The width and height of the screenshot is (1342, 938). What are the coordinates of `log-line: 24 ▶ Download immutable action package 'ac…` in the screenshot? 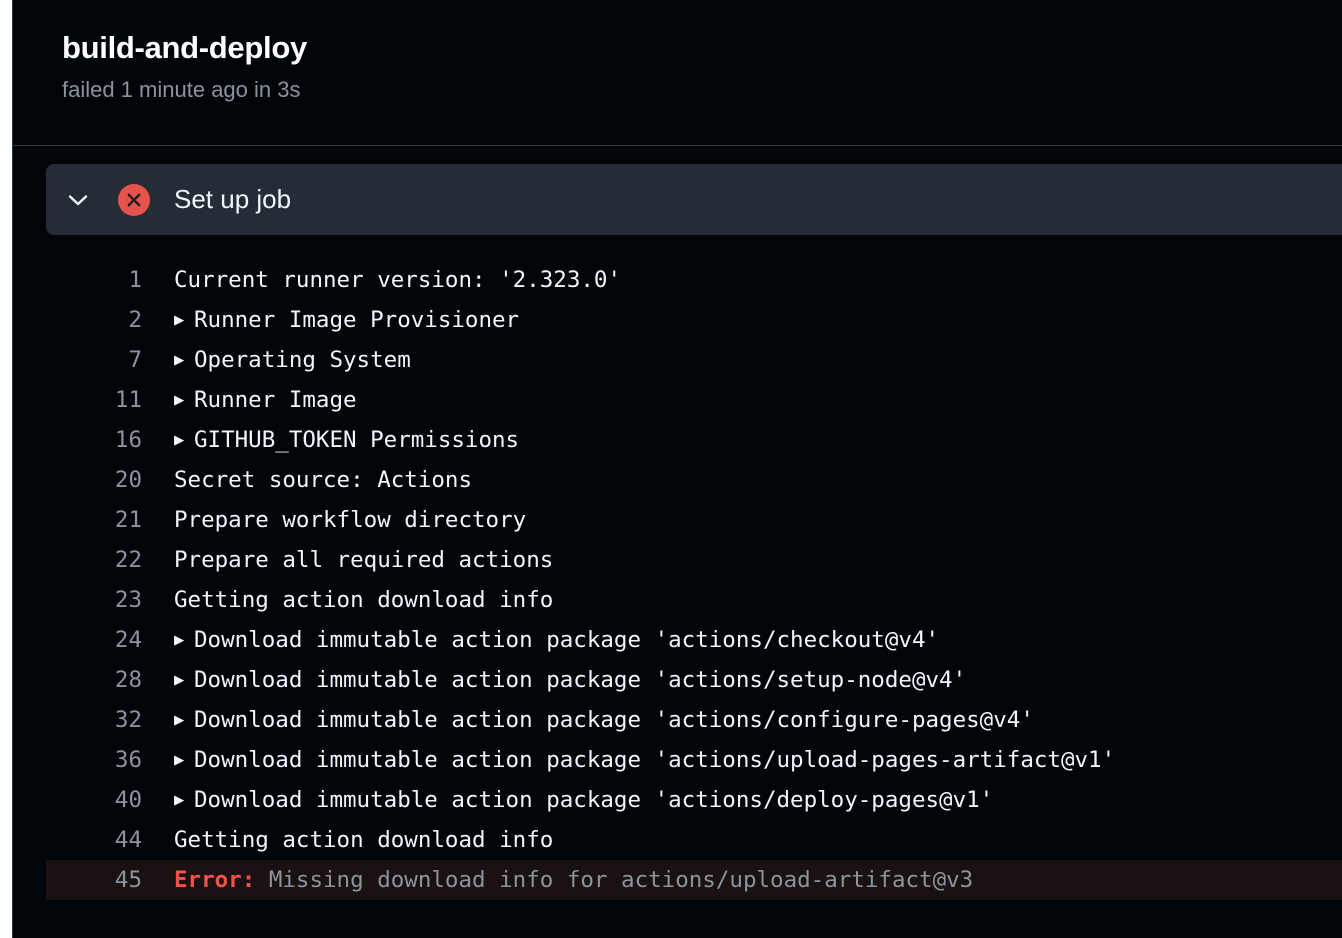 It's located at (694, 640).